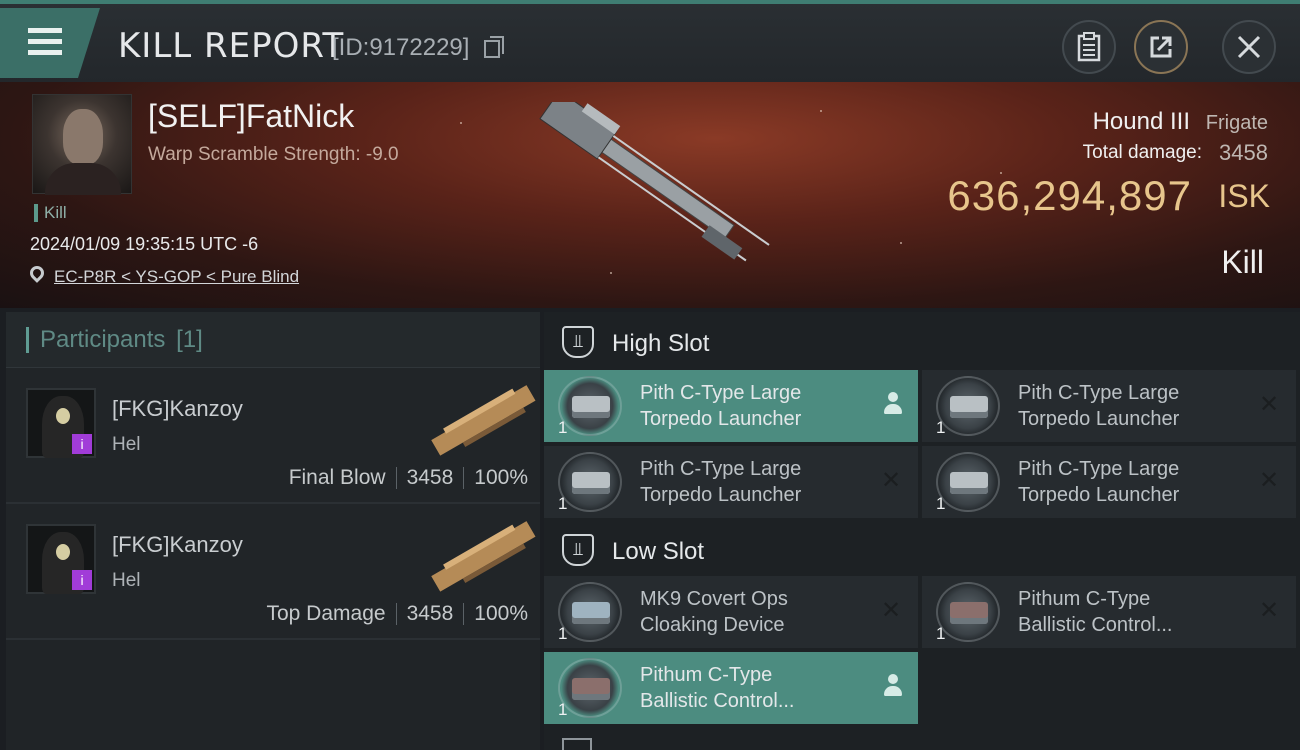  Describe the element at coordinates (501, 477) in the screenshot. I see `participant-percent: 100%` at that location.